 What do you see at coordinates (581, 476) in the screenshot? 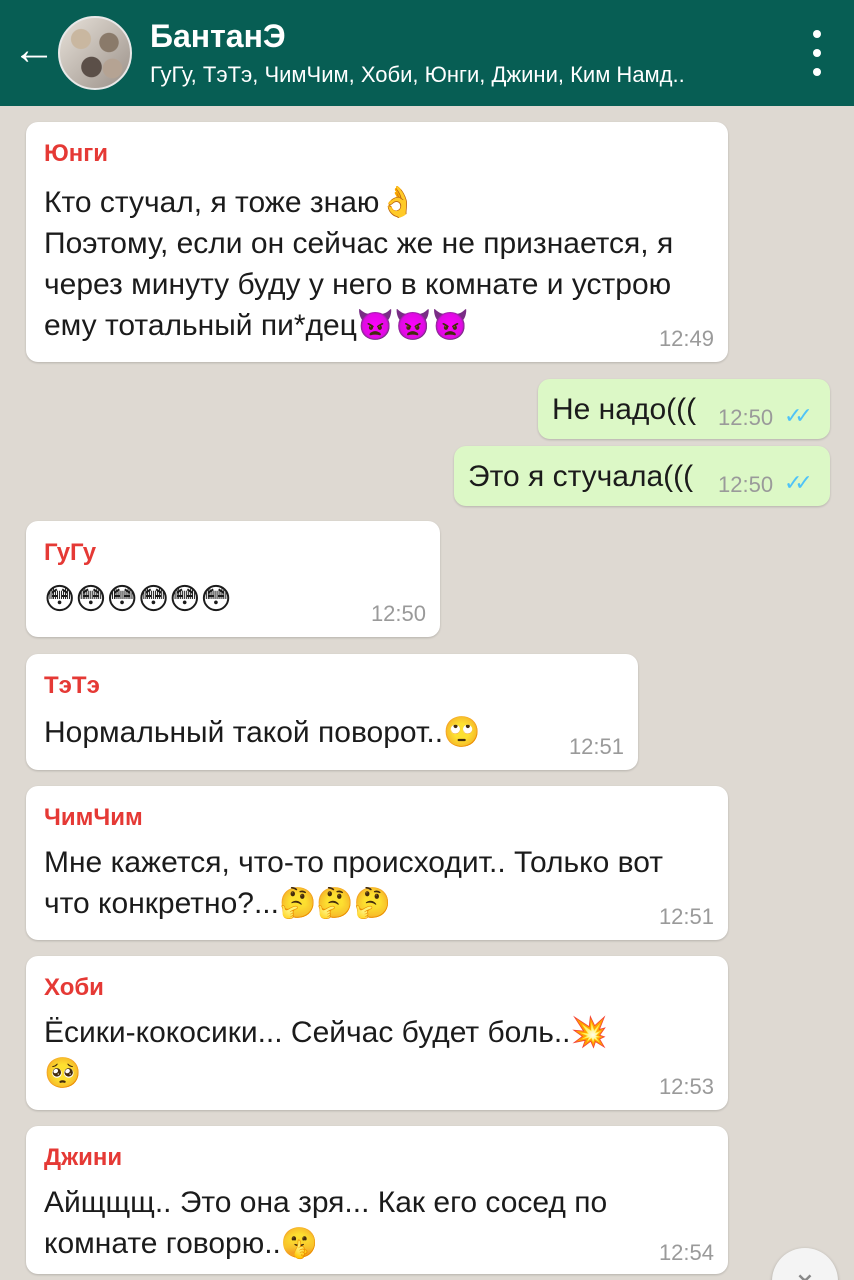
I see `message-text: Это я стучала(((` at bounding box center [581, 476].